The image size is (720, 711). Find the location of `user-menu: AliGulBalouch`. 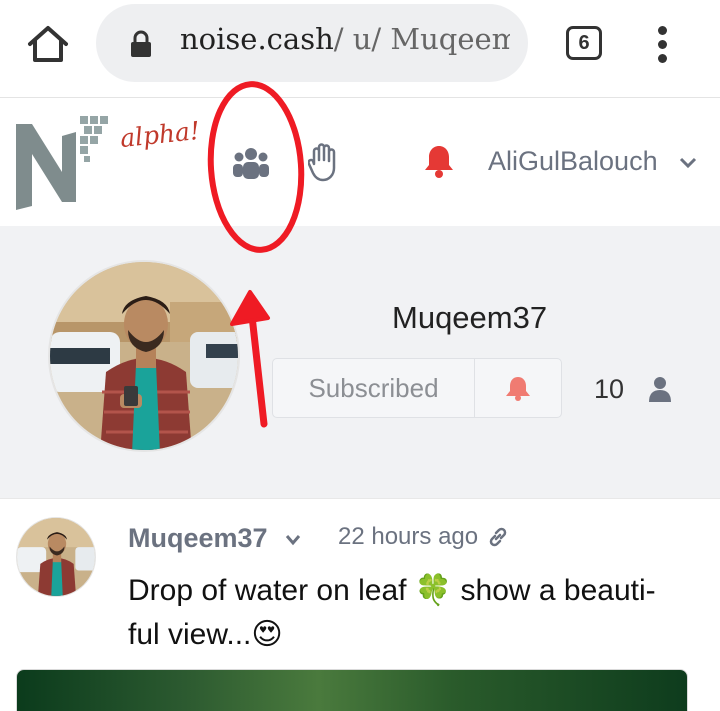

user-menu: AliGulBalouch is located at coordinates (592, 161).